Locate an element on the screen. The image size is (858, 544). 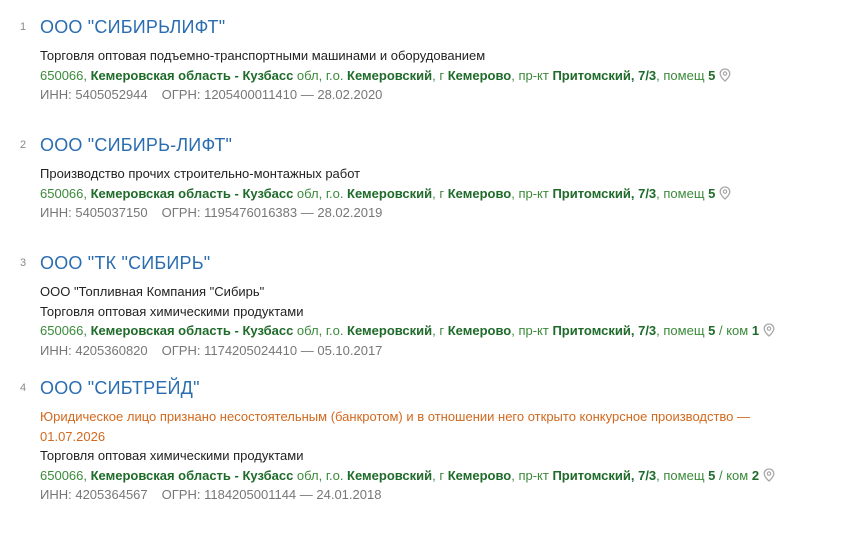
ogrn-text: ОГРН: 1195476016383 — 28.02.2019 is located at coordinates (272, 212).